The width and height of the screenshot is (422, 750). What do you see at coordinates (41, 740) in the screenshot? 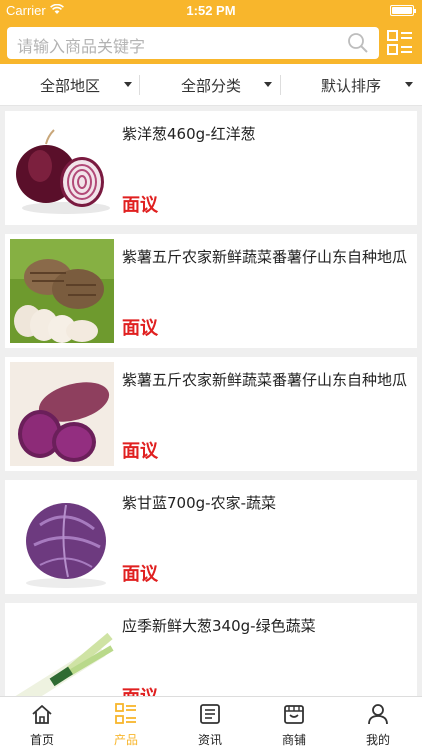
I see `tab-home-label: 首页` at bounding box center [41, 740].